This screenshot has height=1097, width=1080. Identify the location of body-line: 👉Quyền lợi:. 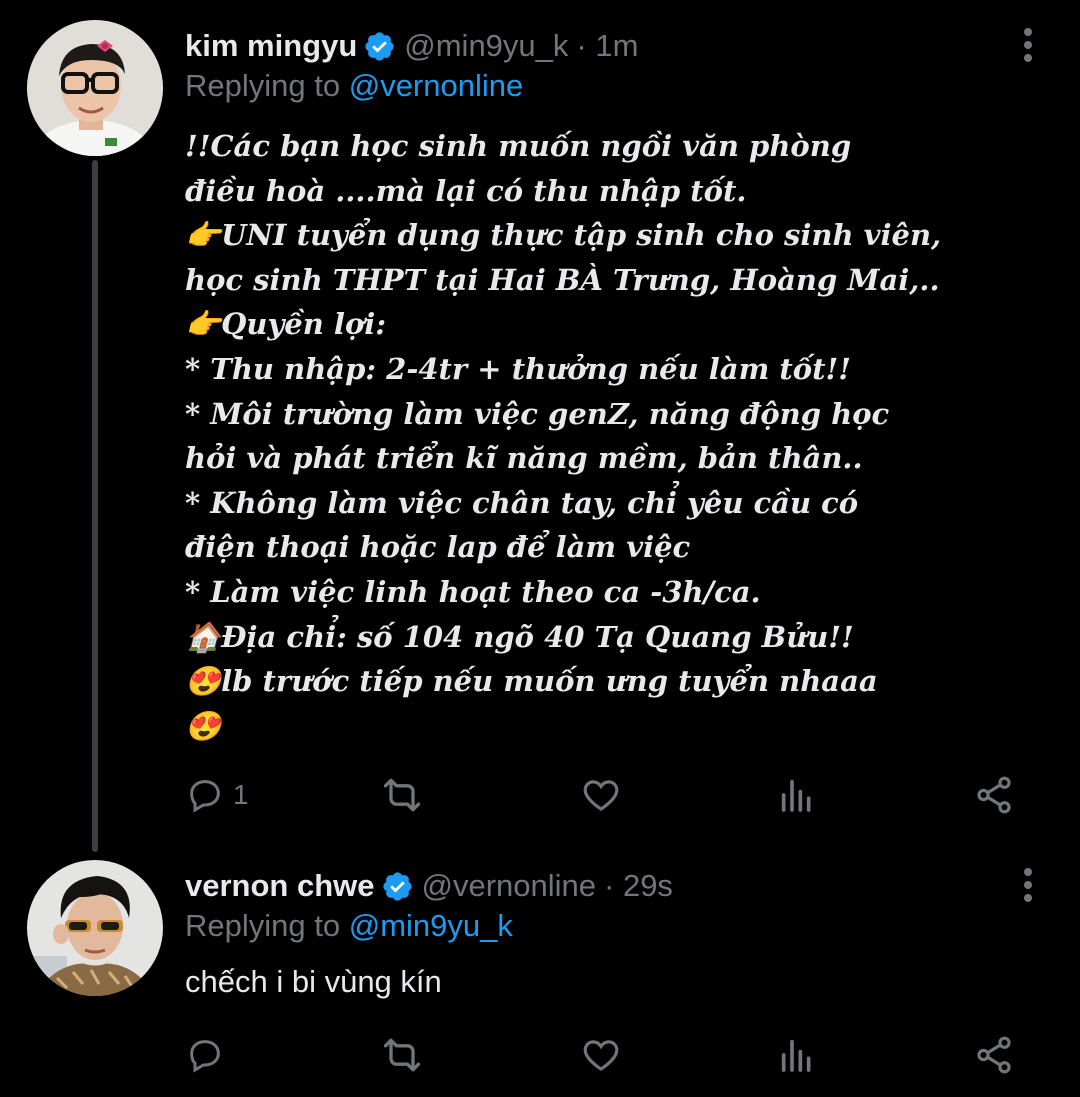
(286, 324).